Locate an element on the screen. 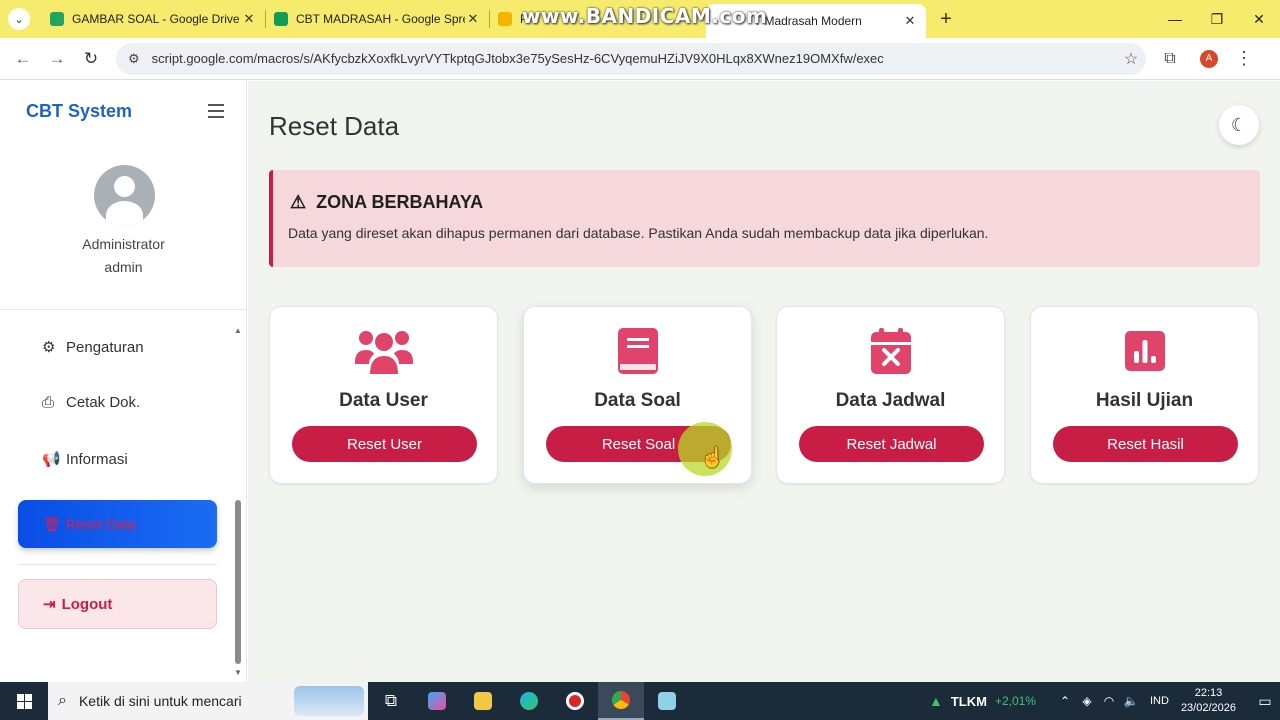 The width and height of the screenshot is (1280, 720). alert-title-text: ZONA BERBAHAYA is located at coordinates (400, 202).